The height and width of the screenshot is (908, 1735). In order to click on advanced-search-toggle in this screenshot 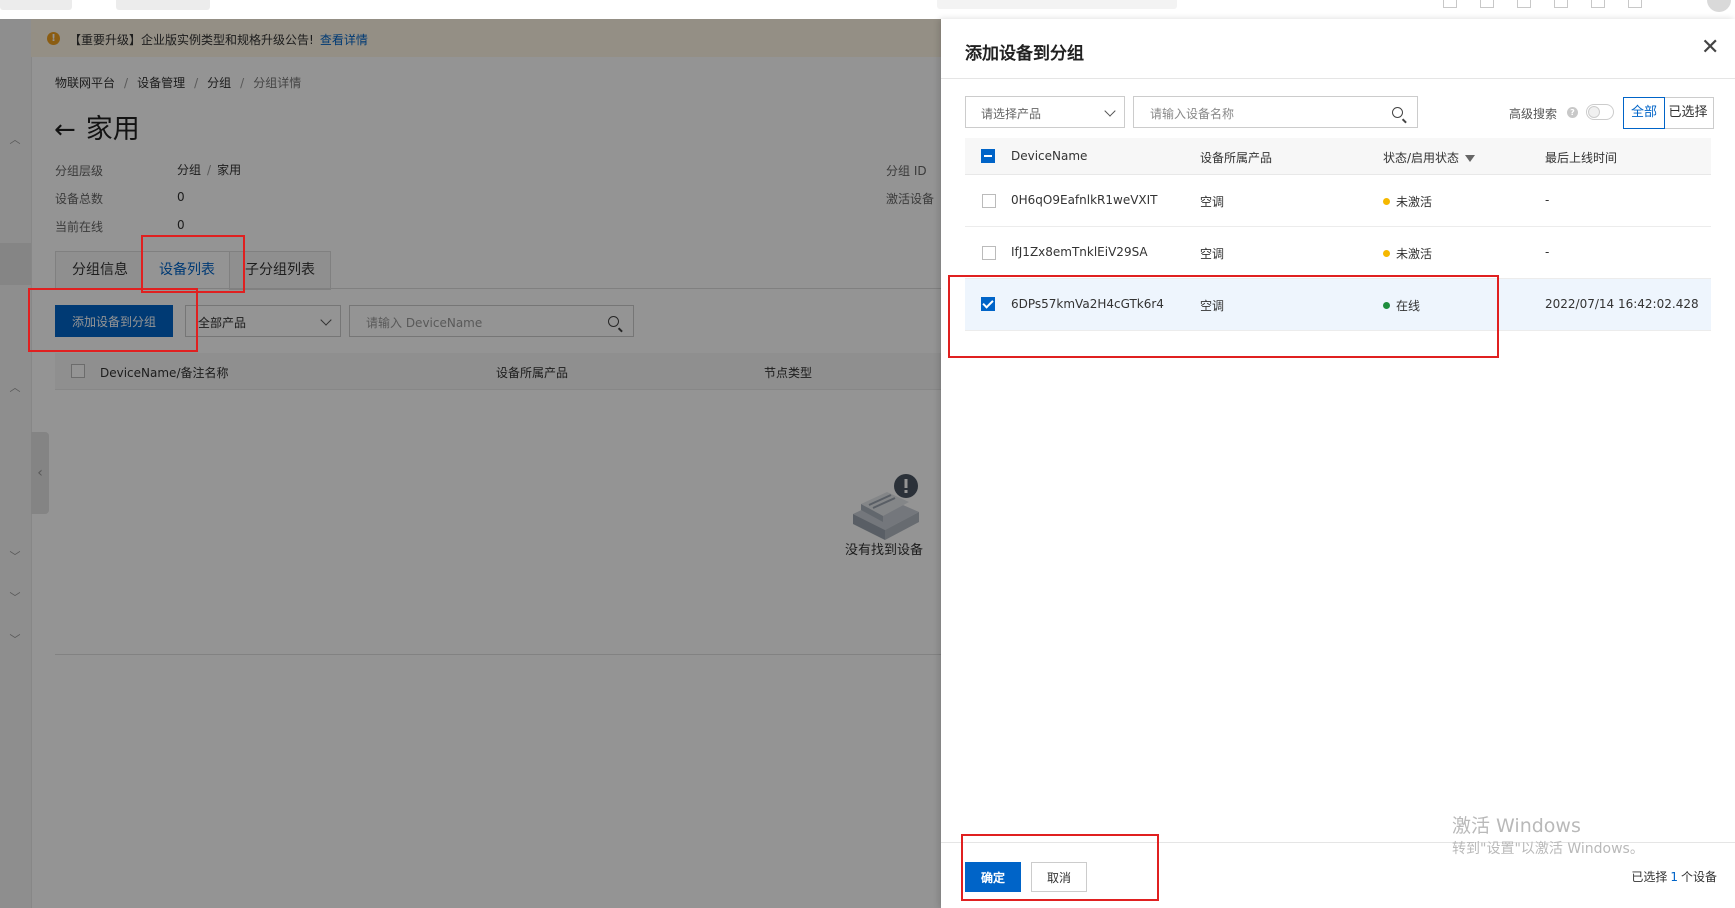, I will do `click(1600, 112)`.